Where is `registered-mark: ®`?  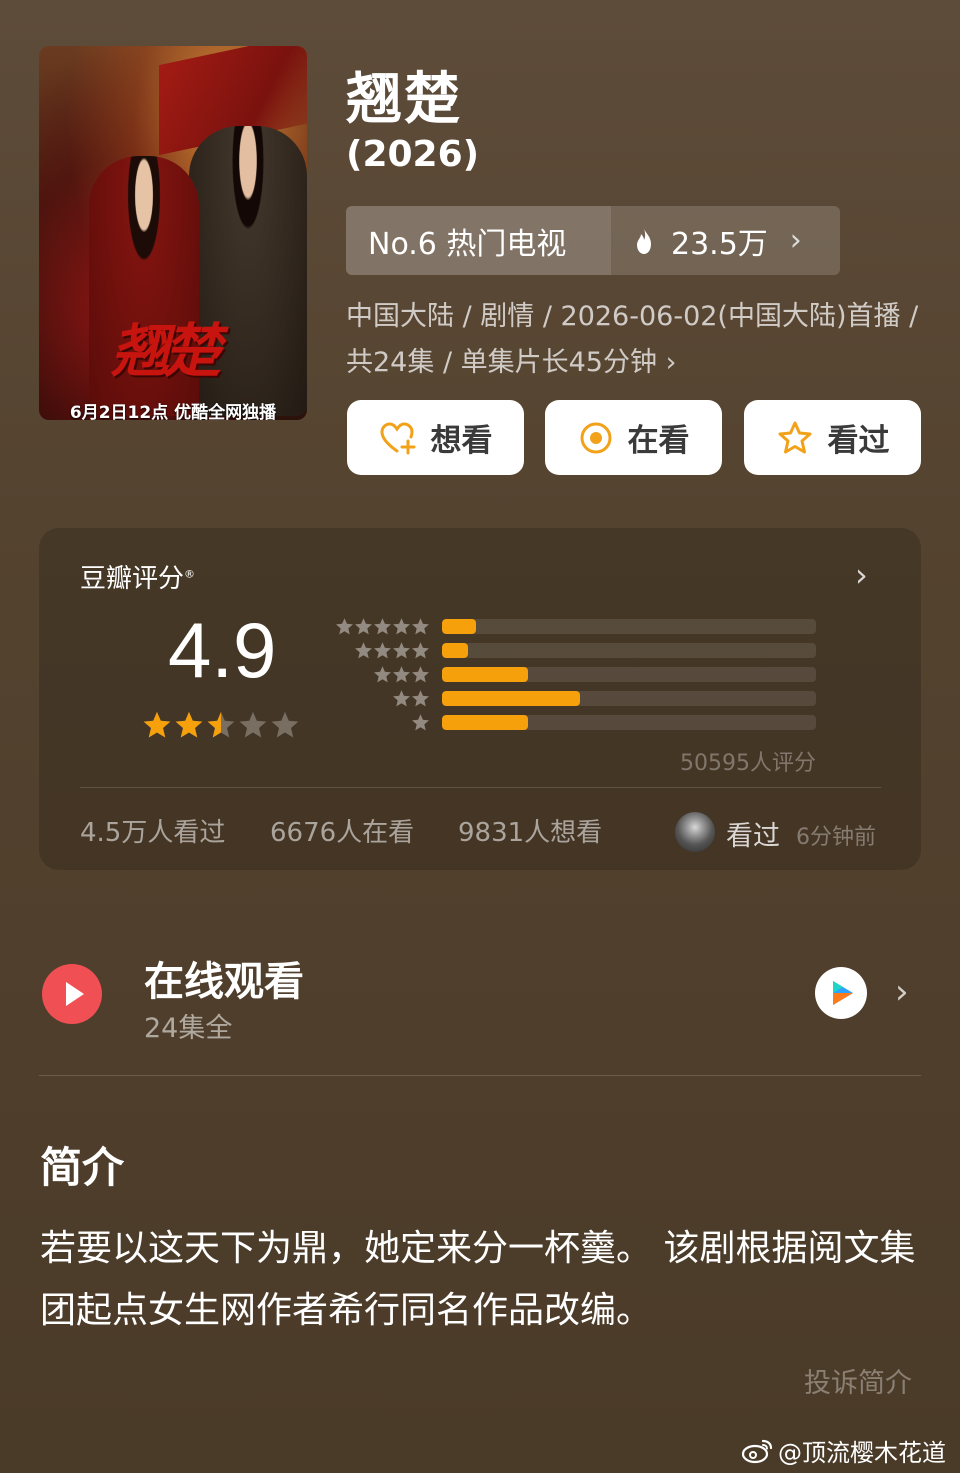
registered-mark: ® is located at coordinates (190, 574).